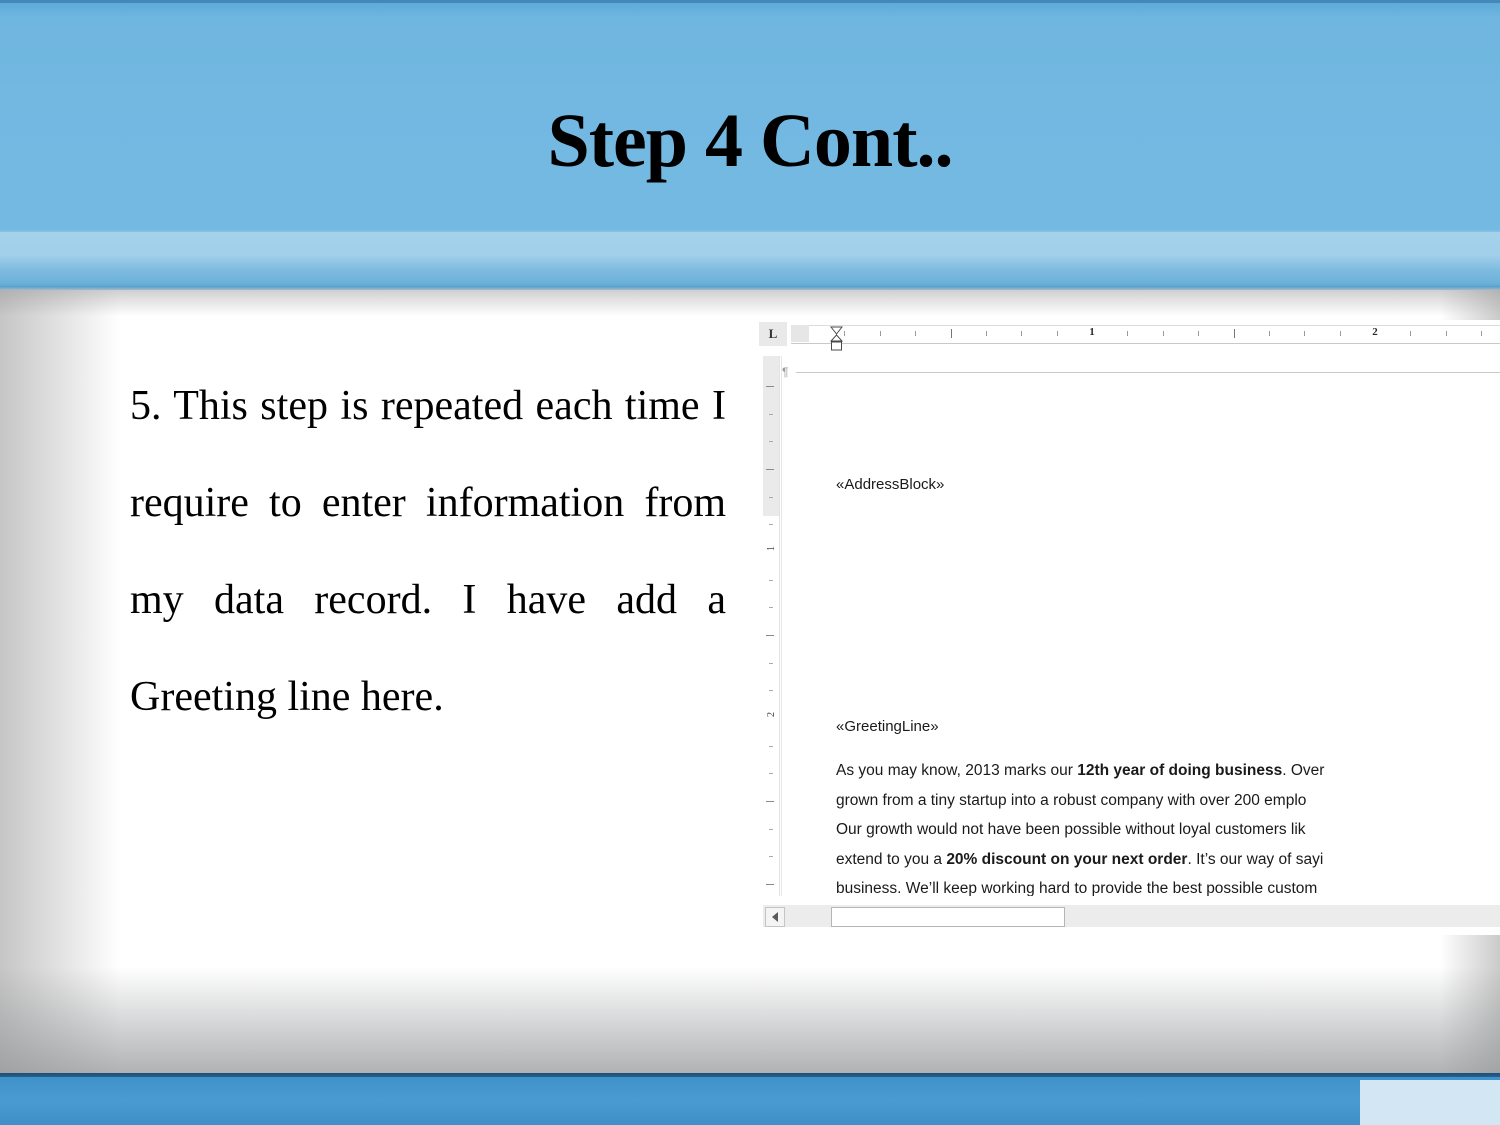  Describe the element at coordinates (750, 1) in the screenshot. I see `header-top-edge` at that location.